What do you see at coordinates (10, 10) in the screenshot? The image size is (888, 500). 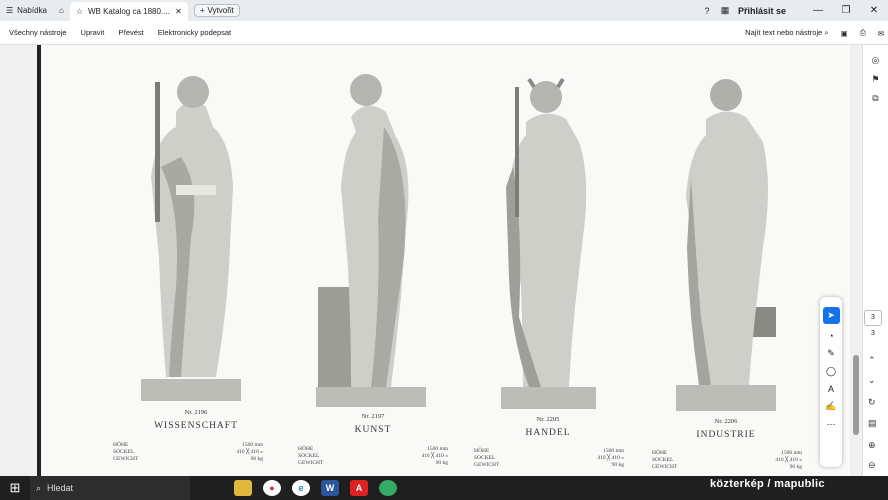 I see `hamburger-icon: ☰` at bounding box center [10, 10].